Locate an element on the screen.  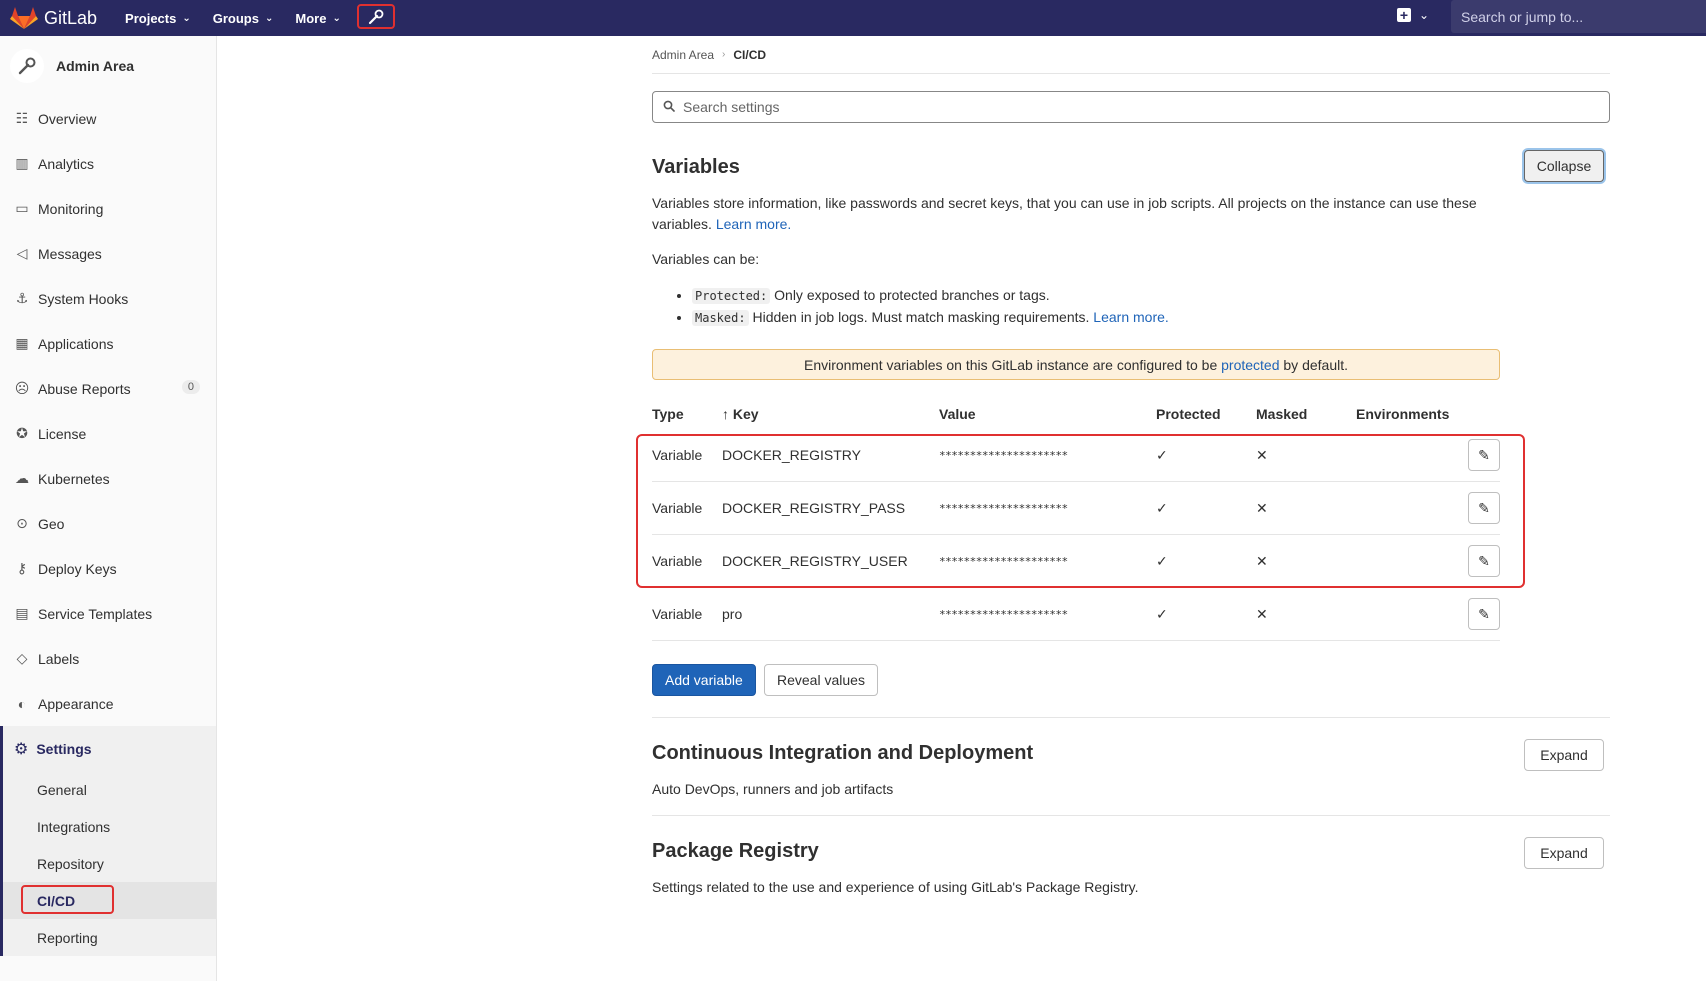
key-icon: ⚷ is located at coordinates (22, 568).